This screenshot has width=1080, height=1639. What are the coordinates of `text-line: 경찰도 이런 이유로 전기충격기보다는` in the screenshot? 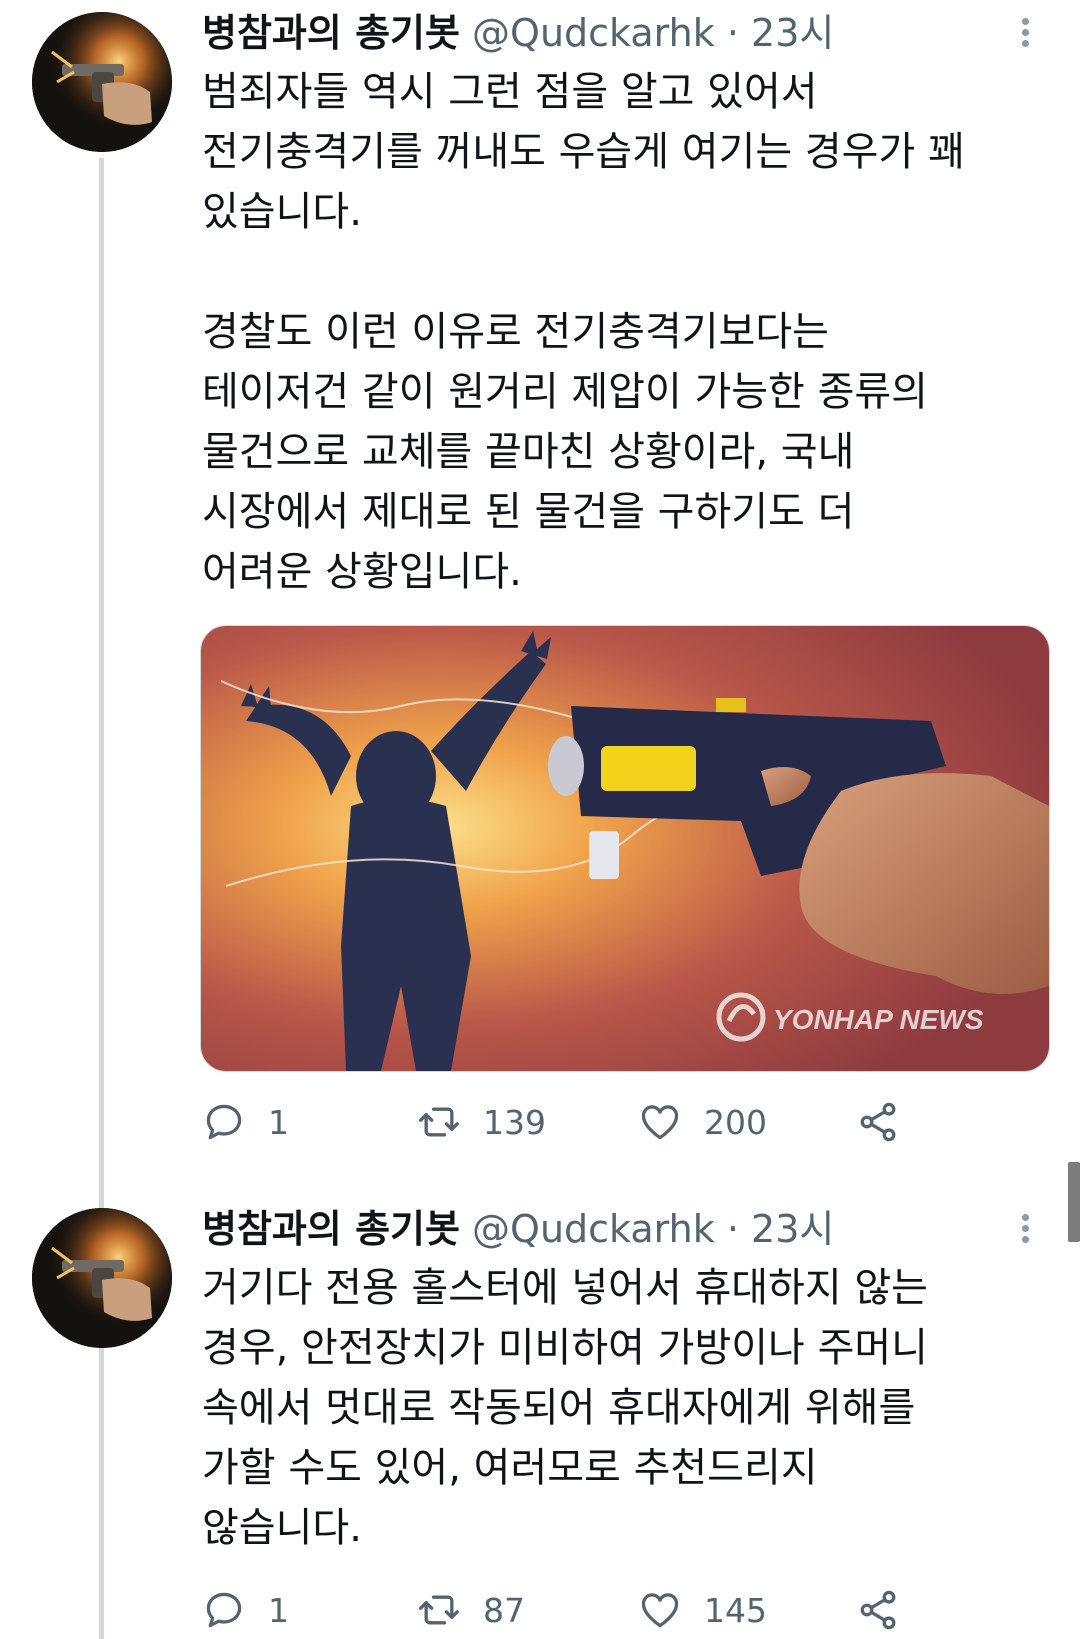 It's located at (515, 332).